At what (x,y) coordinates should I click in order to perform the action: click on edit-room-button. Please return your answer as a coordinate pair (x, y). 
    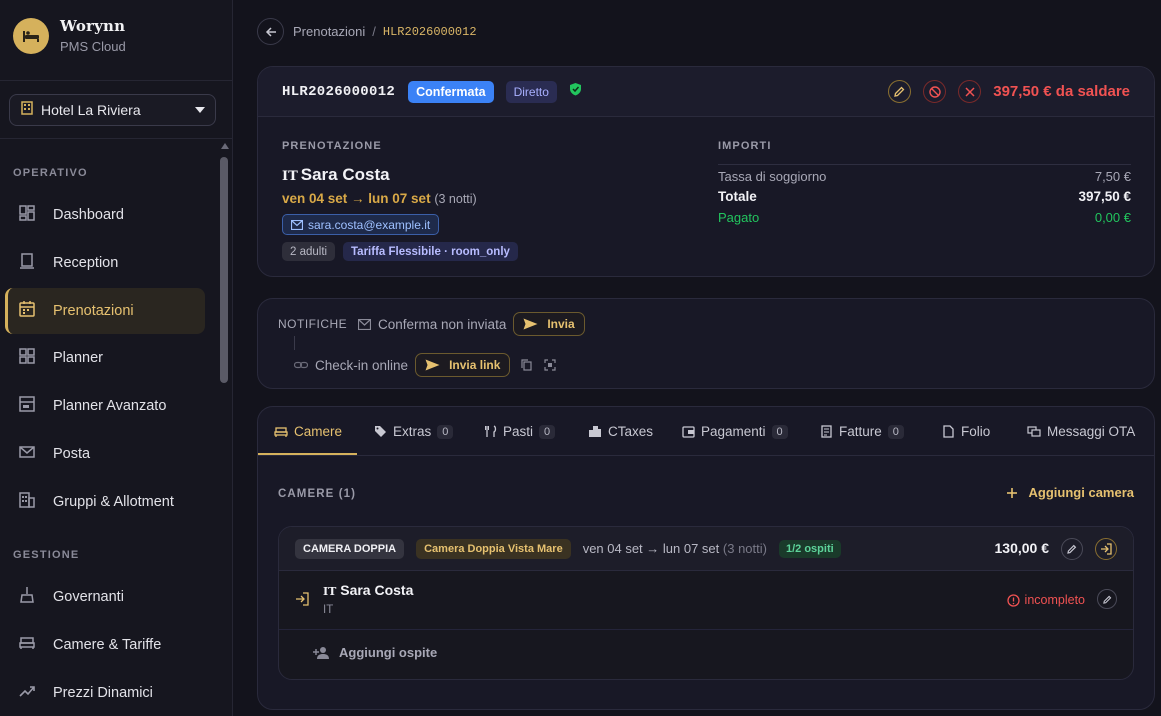
    Looking at the image, I should click on (1072, 549).